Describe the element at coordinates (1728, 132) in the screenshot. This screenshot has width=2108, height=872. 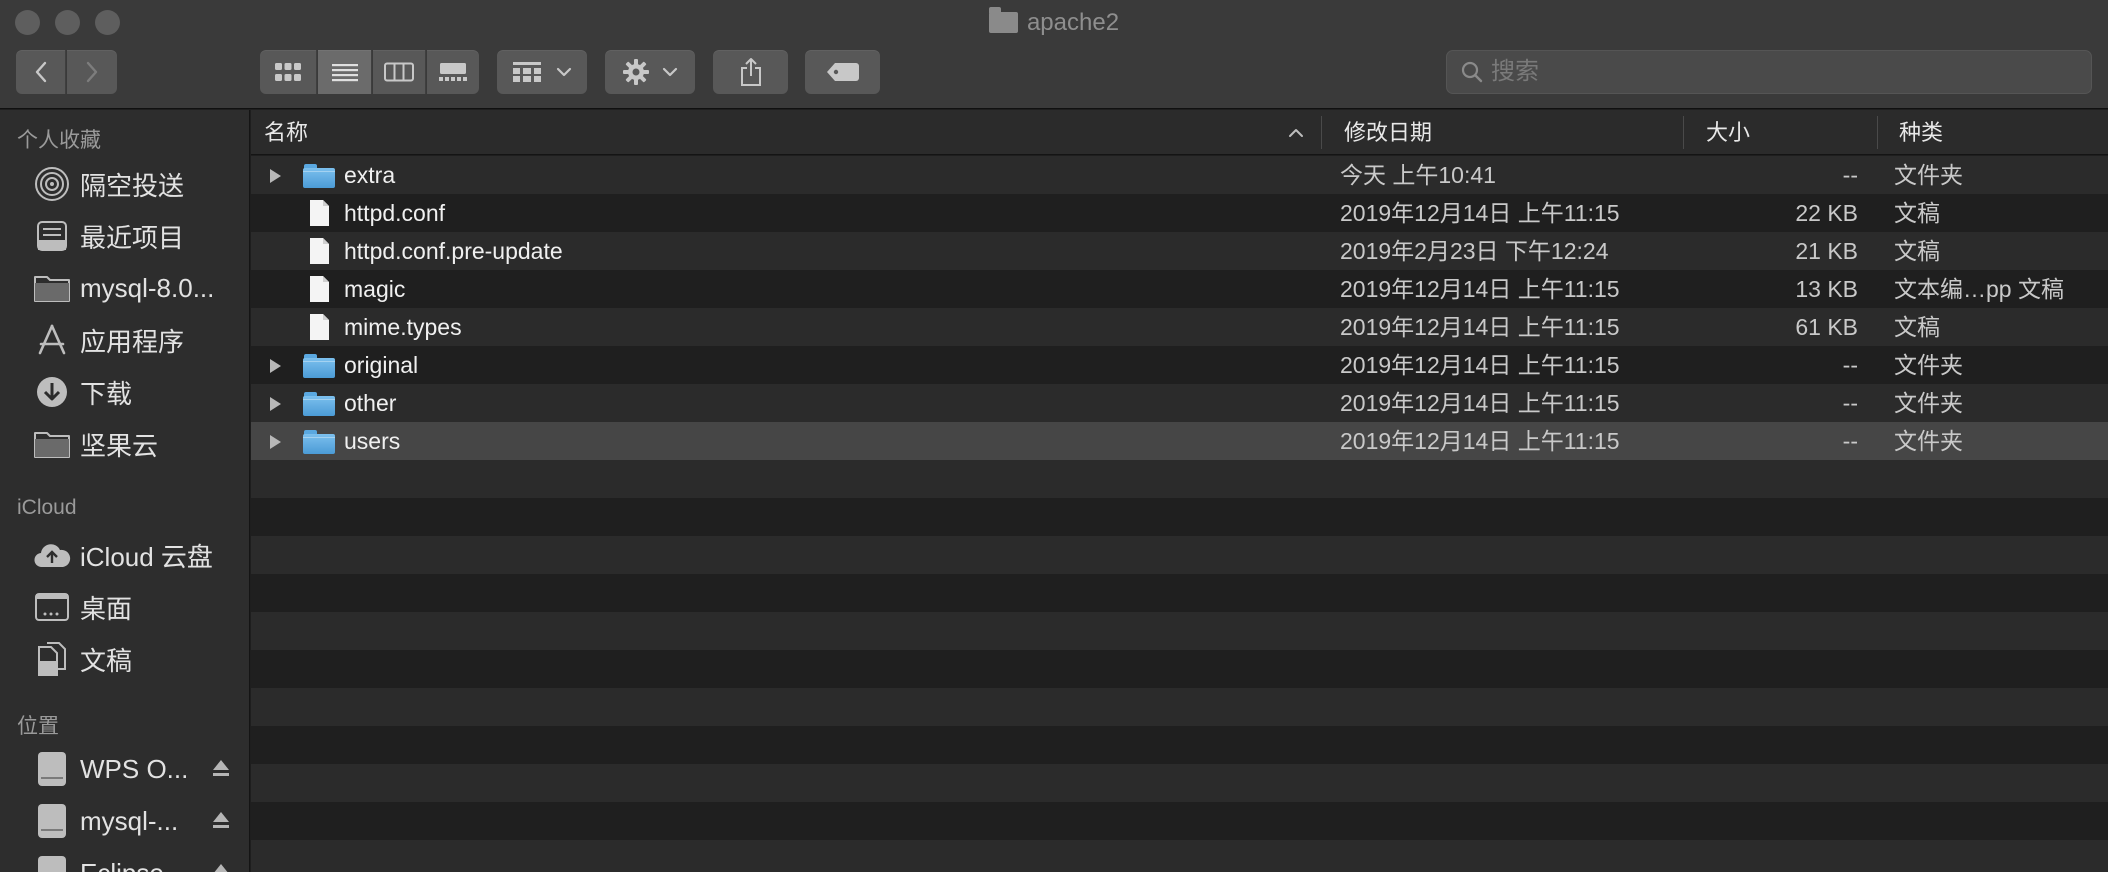
I see `column-header-size: 大小` at that location.